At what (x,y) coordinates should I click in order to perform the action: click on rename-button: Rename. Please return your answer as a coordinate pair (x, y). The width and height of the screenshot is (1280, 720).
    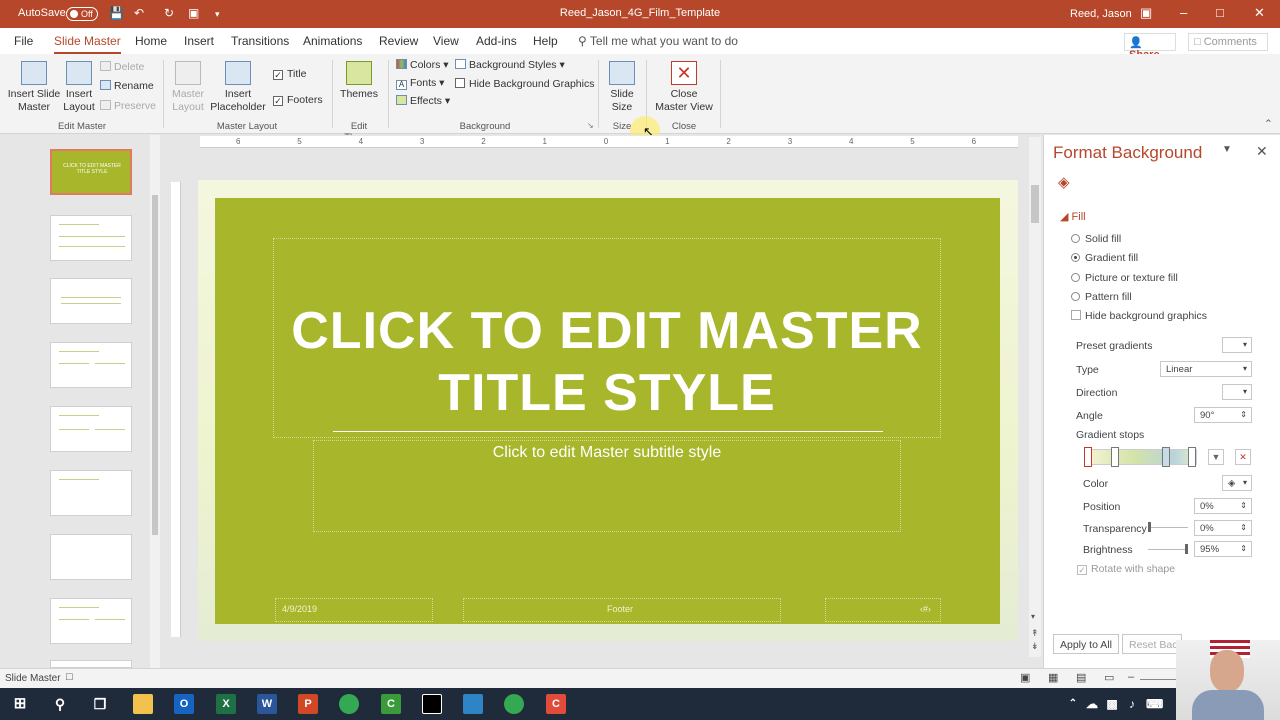
    Looking at the image, I should click on (127, 86).